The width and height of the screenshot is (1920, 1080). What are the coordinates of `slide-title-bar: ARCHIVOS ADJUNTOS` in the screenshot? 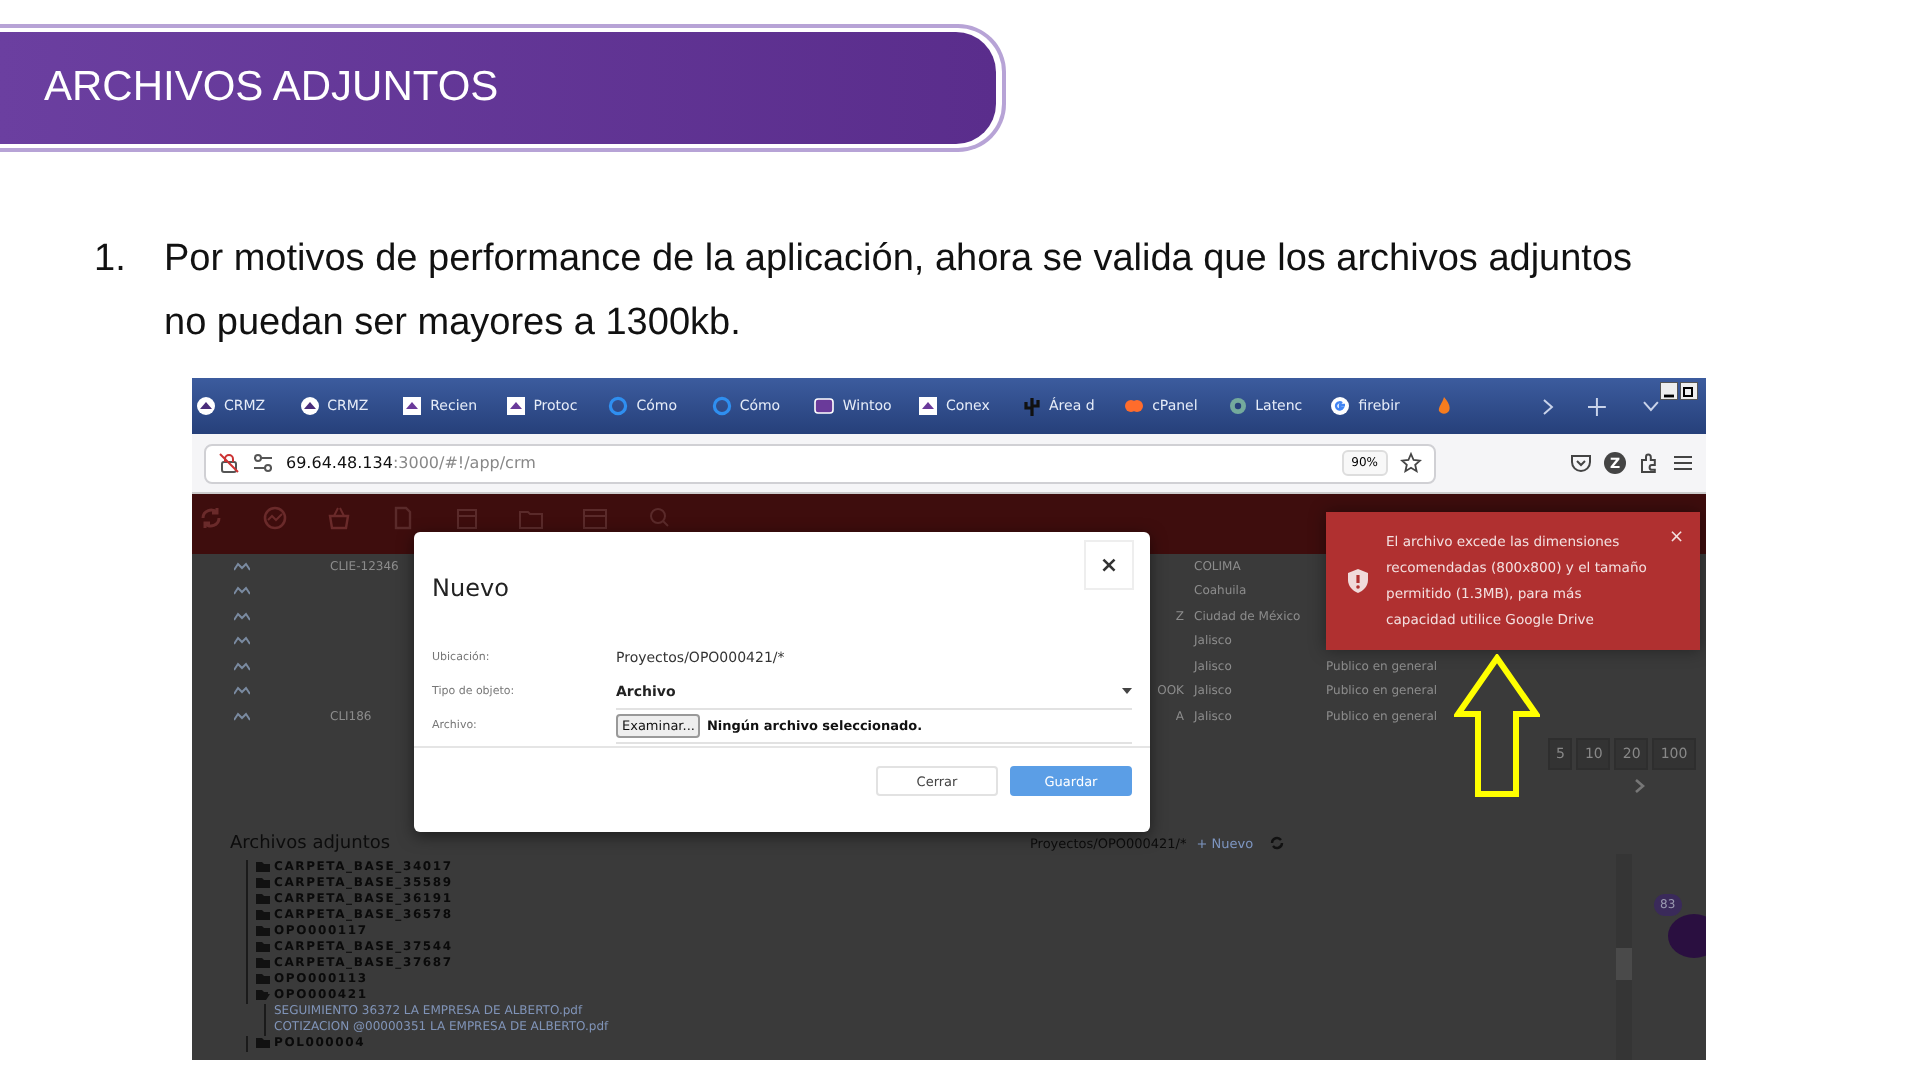 It's located at (498, 88).